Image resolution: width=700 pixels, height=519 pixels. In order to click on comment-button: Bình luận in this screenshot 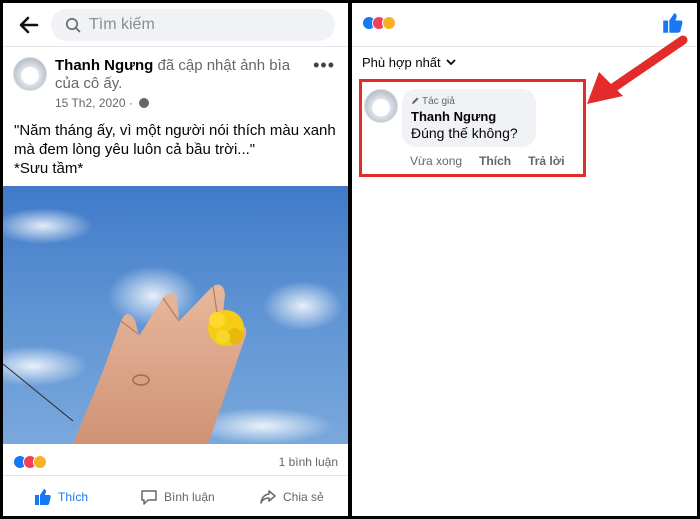, I will do `click(177, 497)`.